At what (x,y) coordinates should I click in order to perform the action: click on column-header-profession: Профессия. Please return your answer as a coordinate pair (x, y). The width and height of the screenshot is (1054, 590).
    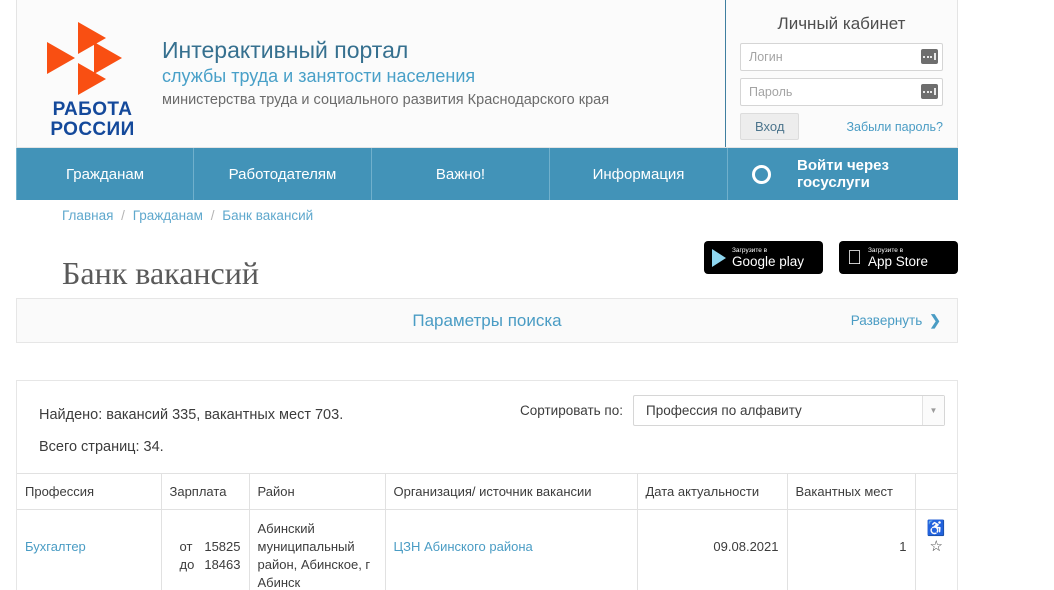
    Looking at the image, I should click on (89, 491).